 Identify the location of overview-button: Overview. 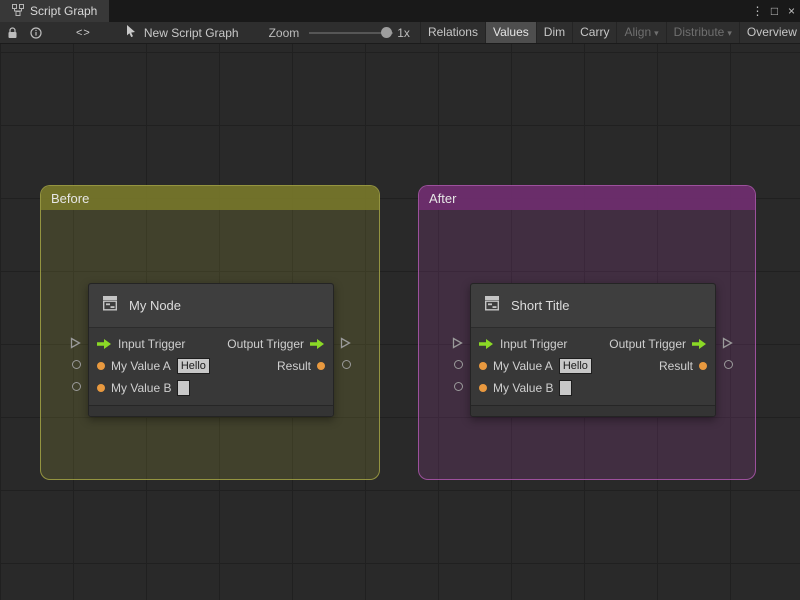
(769, 32).